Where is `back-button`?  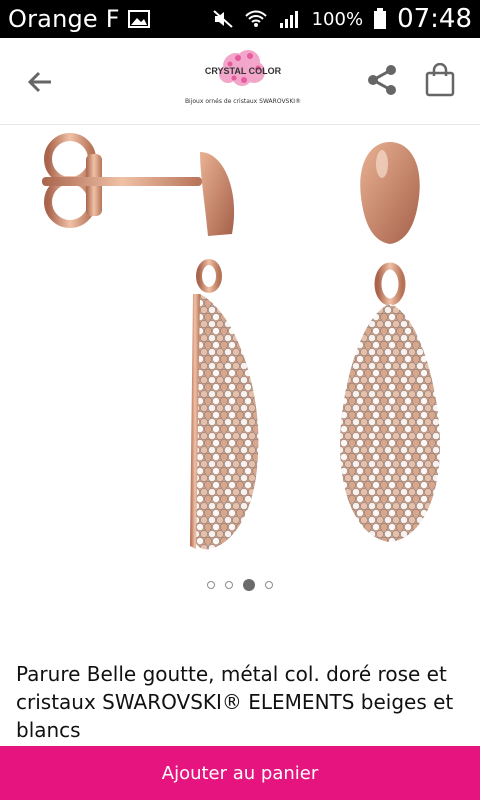
back-button is located at coordinates (40, 82).